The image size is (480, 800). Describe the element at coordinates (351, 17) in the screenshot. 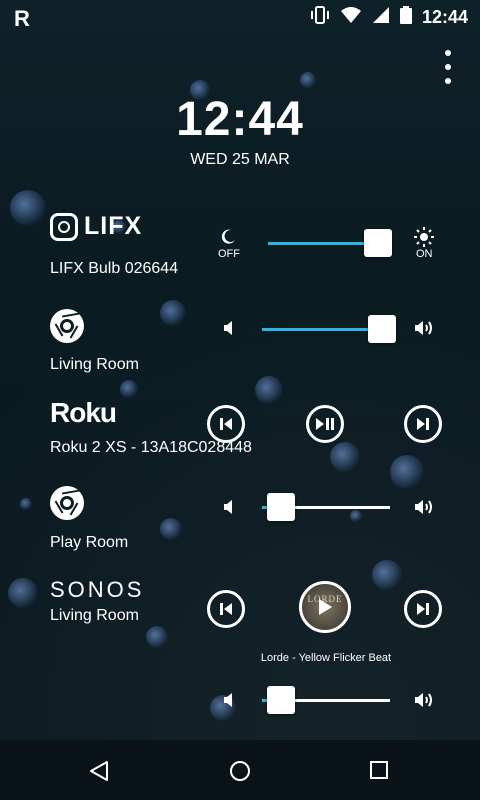

I see `wifi-icon` at that location.